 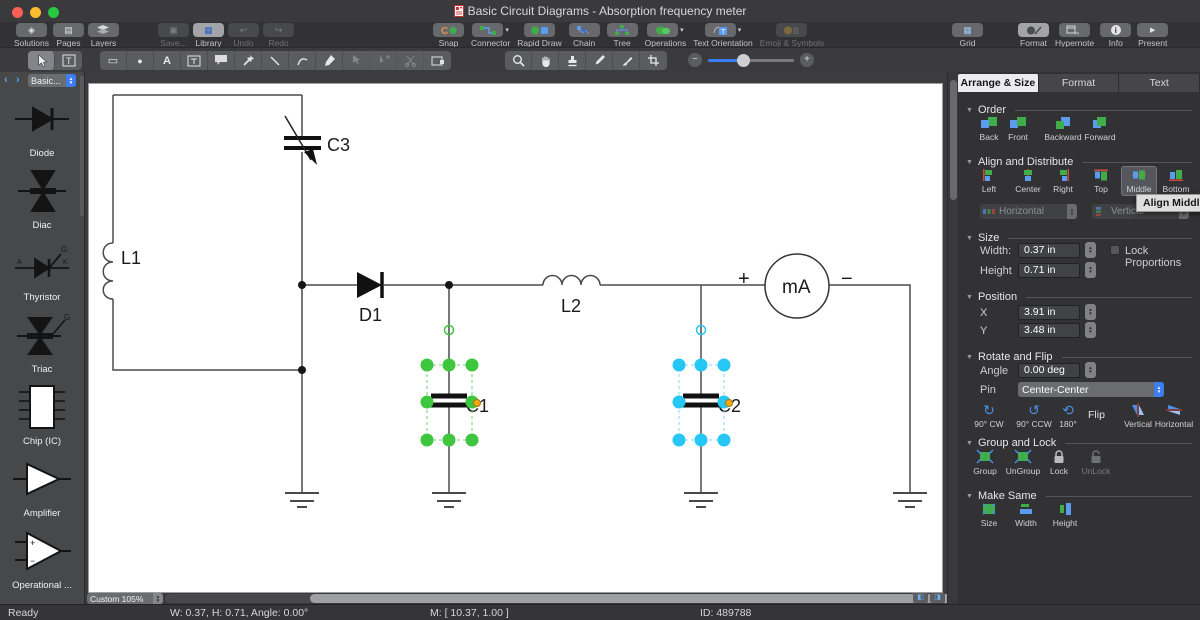 I want to click on operations-button: ▾ Operations, so click(x=665, y=35).